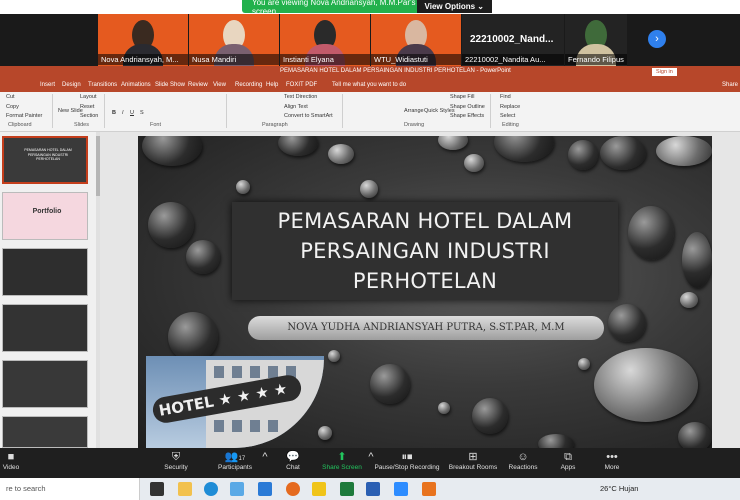  What do you see at coordinates (505, 97) in the screenshot?
I see `find-button: Find` at bounding box center [505, 97].